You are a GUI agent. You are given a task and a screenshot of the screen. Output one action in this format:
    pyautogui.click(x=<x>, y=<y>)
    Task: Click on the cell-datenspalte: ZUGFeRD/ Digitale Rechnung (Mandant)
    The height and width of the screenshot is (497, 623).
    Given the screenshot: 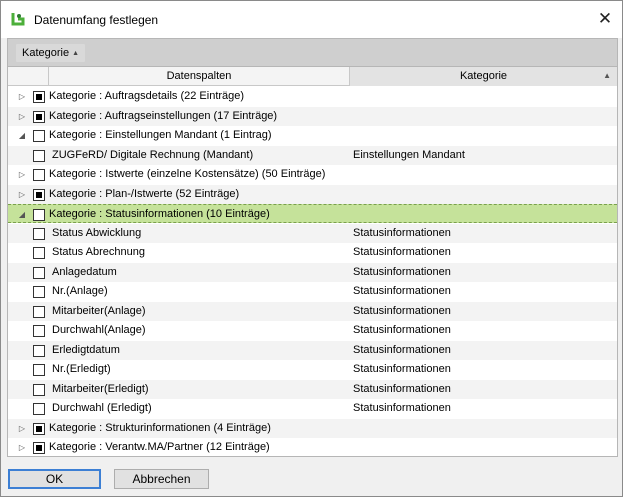 What is the action you would take?
    pyautogui.click(x=153, y=154)
    